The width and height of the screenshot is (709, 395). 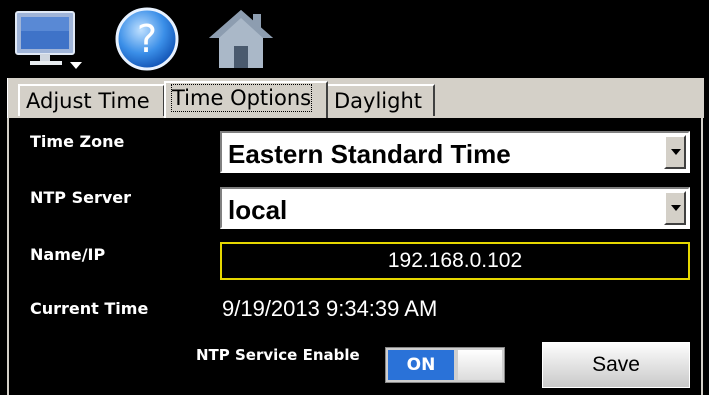 I want to click on tab-adjust-time: Adjust Time, so click(x=91, y=100).